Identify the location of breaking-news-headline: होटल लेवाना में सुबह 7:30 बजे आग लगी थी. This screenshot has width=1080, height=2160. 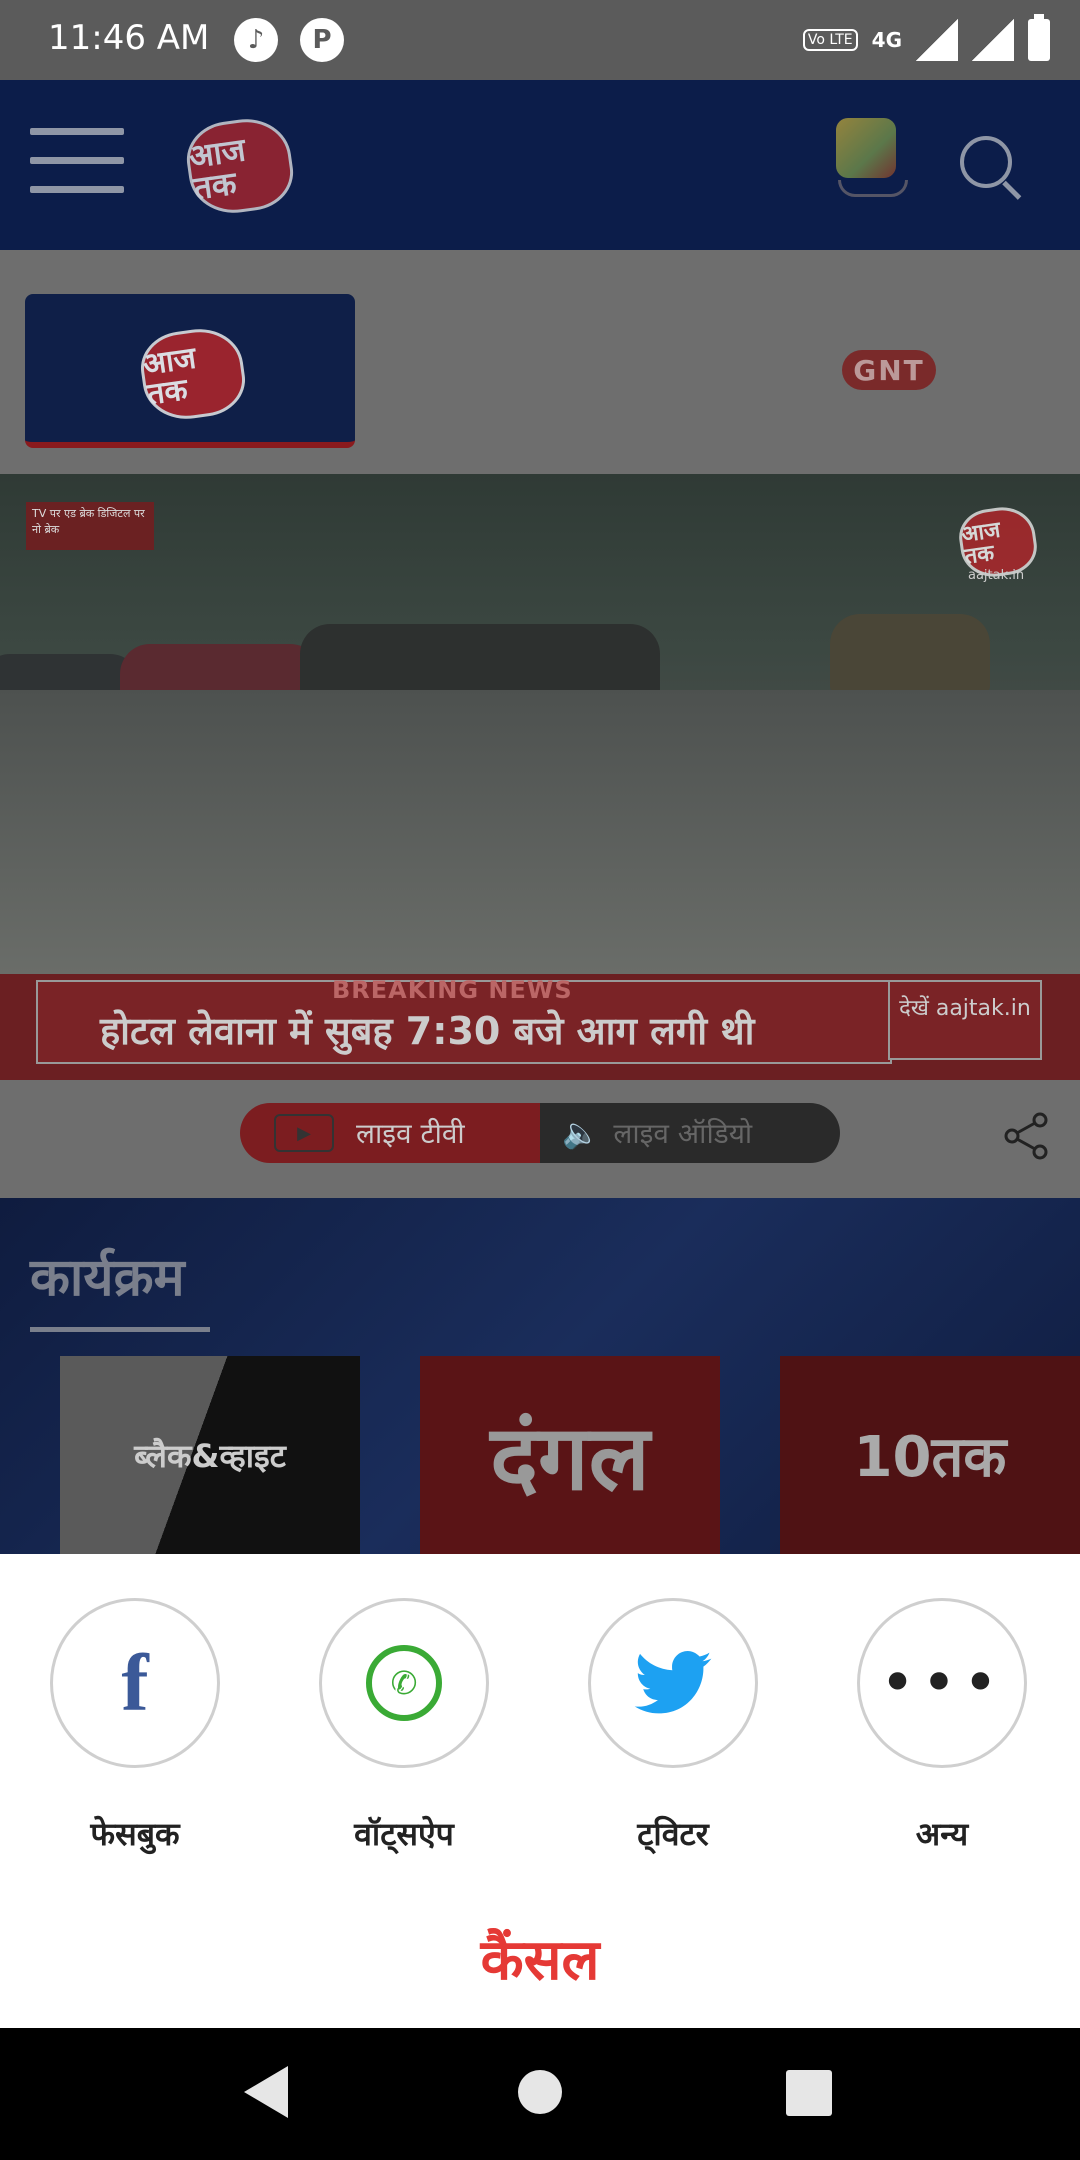
(427, 1031).